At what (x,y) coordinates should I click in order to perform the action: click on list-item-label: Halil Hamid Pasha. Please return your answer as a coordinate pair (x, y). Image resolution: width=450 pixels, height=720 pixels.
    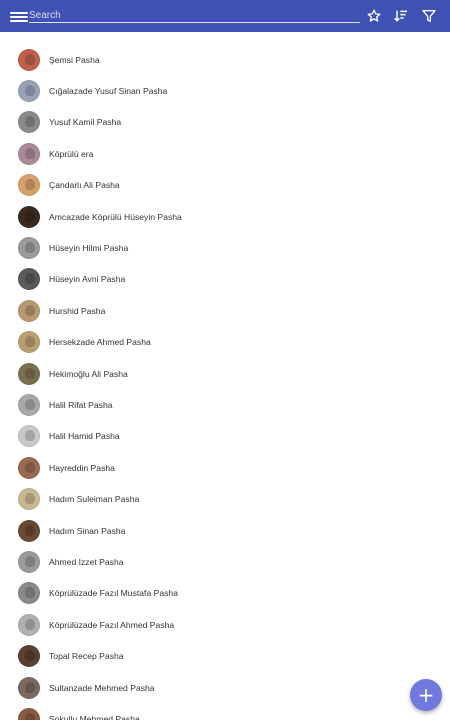
    Looking at the image, I should click on (84, 436).